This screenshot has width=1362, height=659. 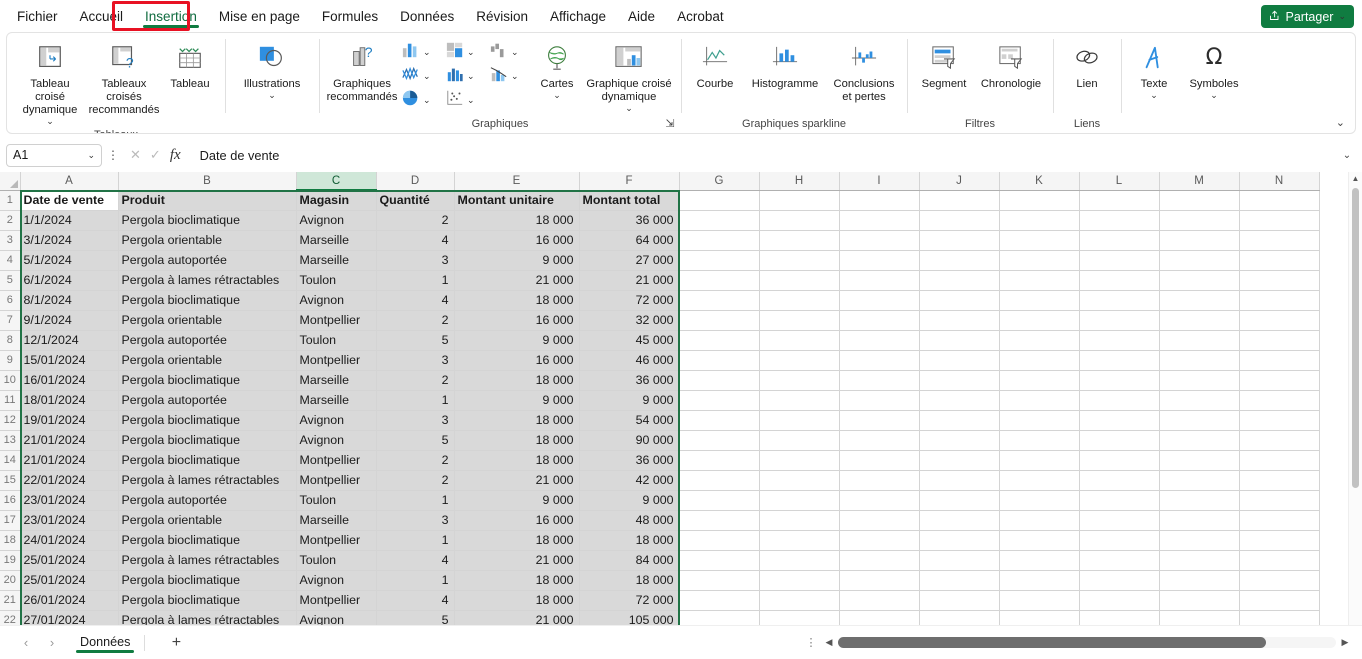 I want to click on insert-function-icon: fx, so click(x=175, y=155).